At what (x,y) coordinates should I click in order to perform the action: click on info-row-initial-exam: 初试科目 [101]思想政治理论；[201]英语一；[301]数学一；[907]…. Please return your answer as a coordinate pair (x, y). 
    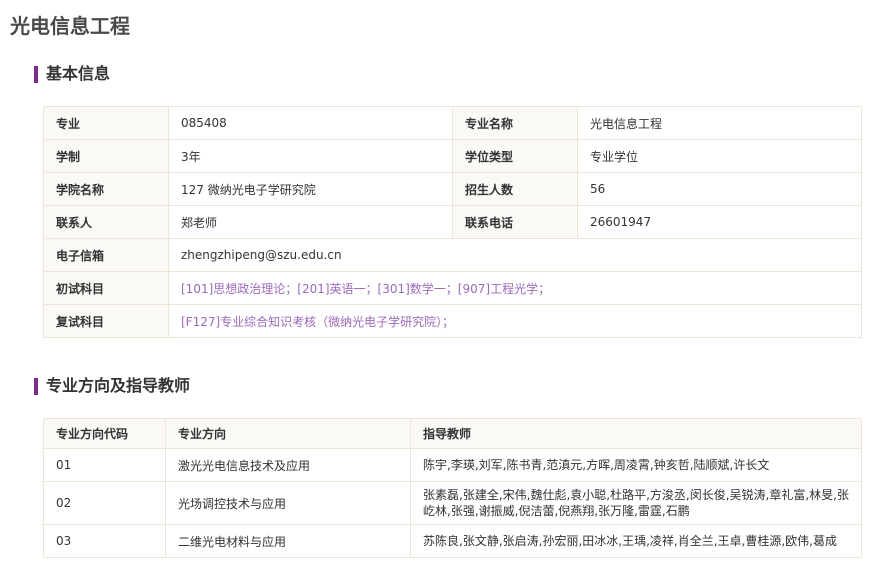
    Looking at the image, I should click on (452, 288).